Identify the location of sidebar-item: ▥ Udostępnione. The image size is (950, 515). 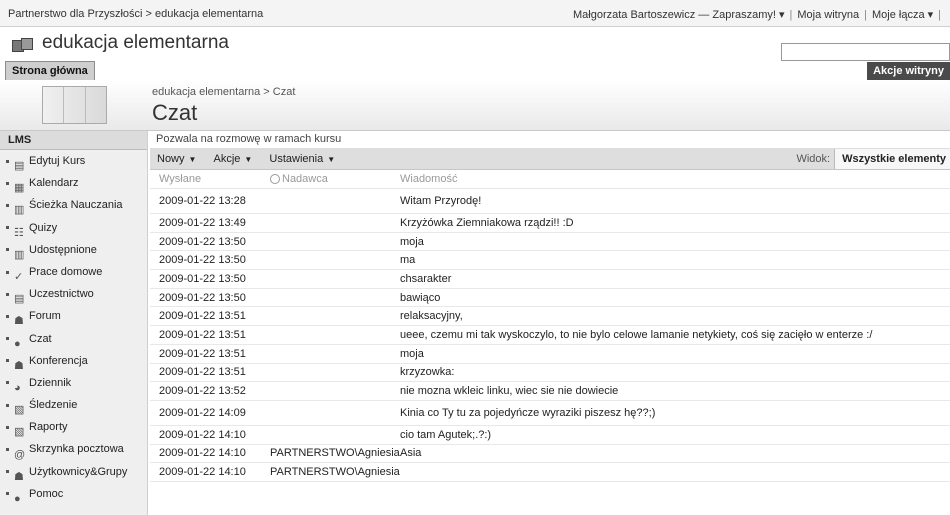
(73, 250).